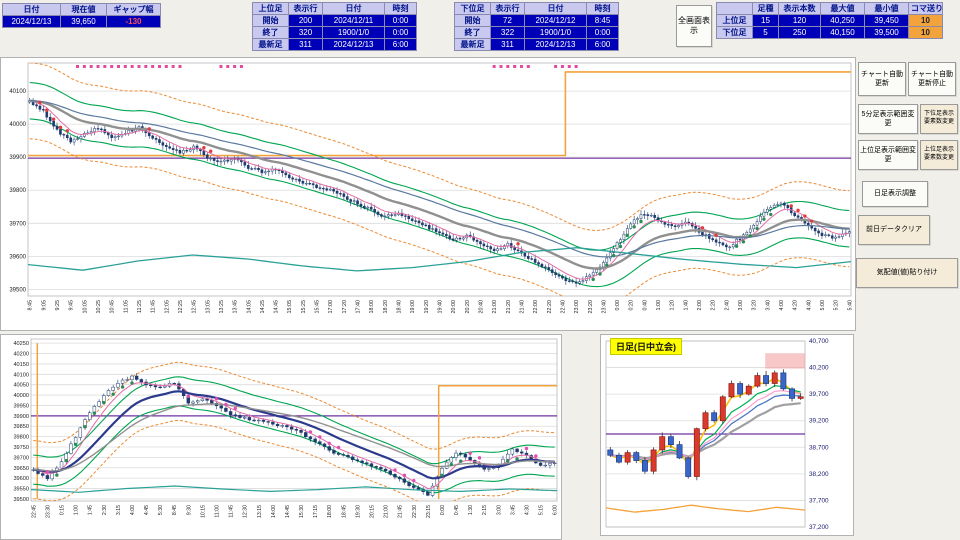 The width and height of the screenshot is (960, 540). Describe the element at coordinates (441, 307) in the screenshot. I see `svg-text: 19:40` at that location.